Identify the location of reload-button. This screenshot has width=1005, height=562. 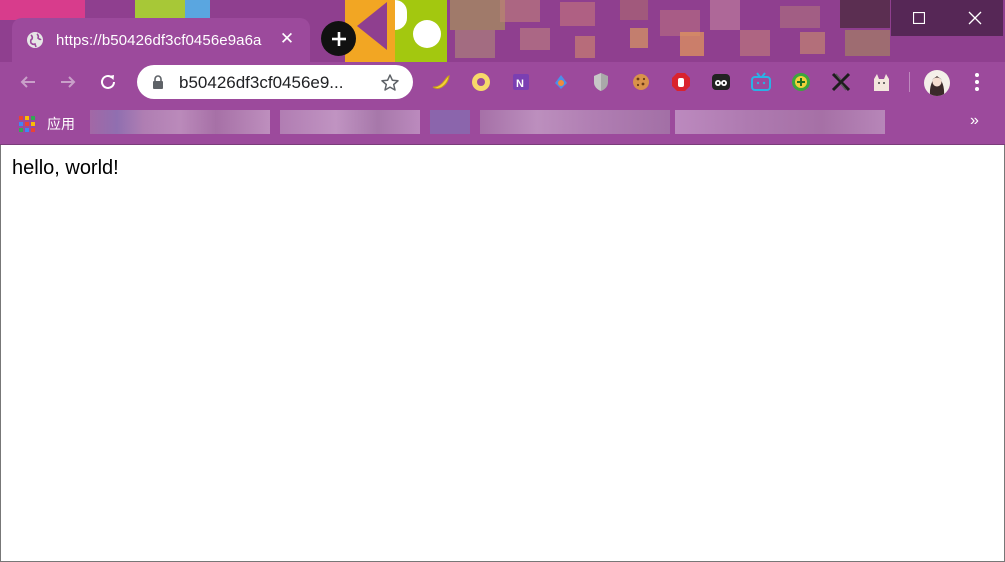
(108, 82).